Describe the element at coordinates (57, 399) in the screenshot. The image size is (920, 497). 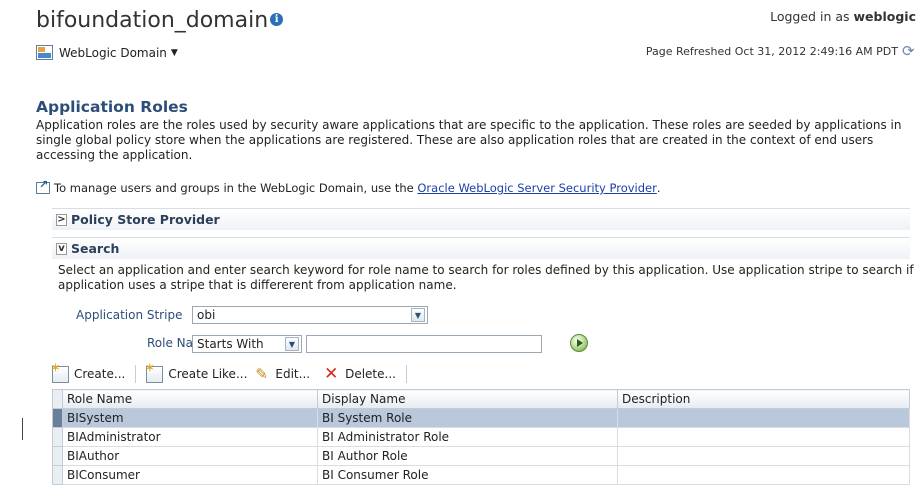
I see `row-selector-header` at that location.